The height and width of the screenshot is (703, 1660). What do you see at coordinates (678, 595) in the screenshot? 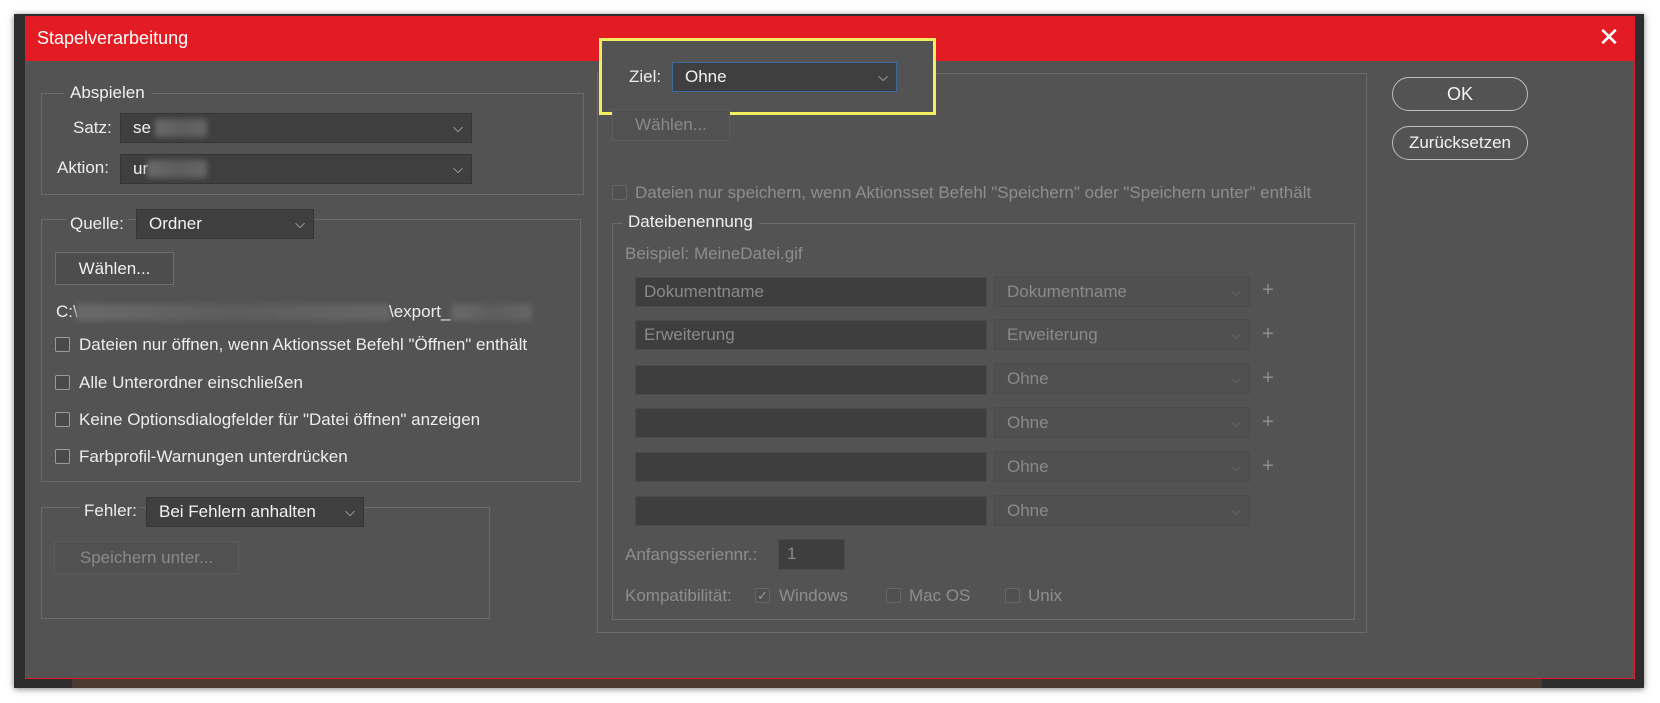
I see `compat-label: Kompatibilität:` at bounding box center [678, 595].